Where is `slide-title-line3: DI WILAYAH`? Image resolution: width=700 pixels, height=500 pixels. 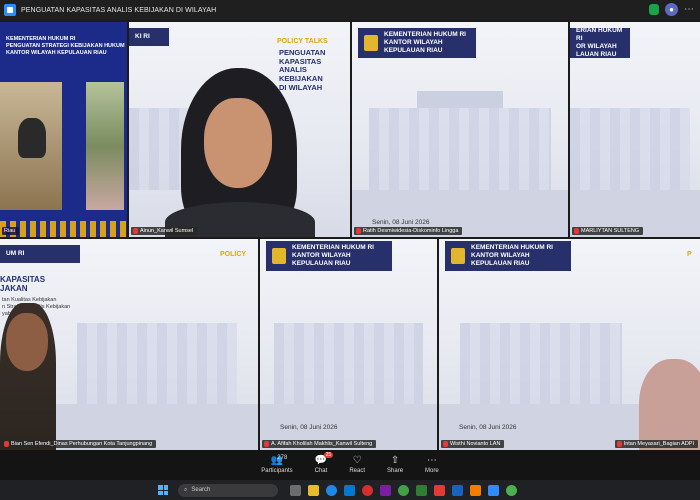 slide-title-line3: DI WILAYAH is located at coordinates (301, 87).